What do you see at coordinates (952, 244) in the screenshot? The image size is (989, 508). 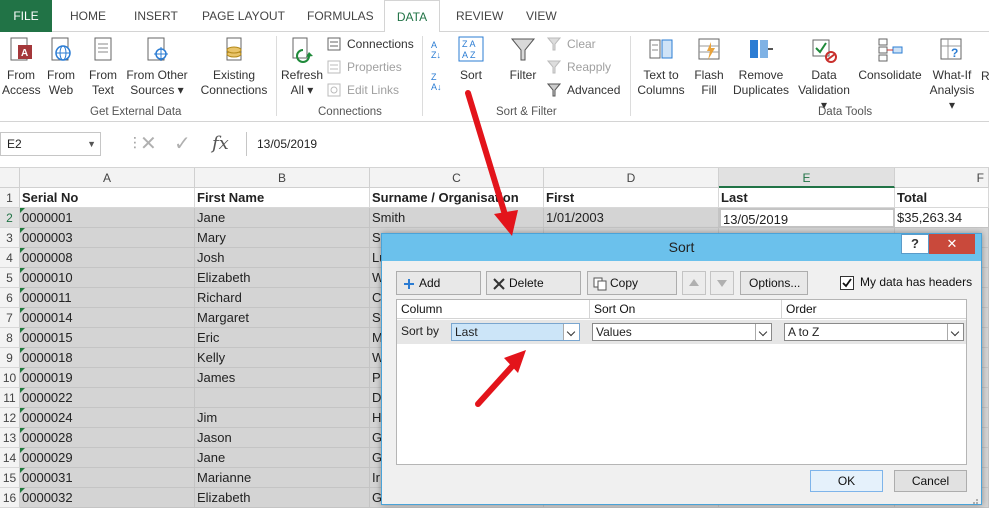 I see `close-button: ✕` at bounding box center [952, 244].